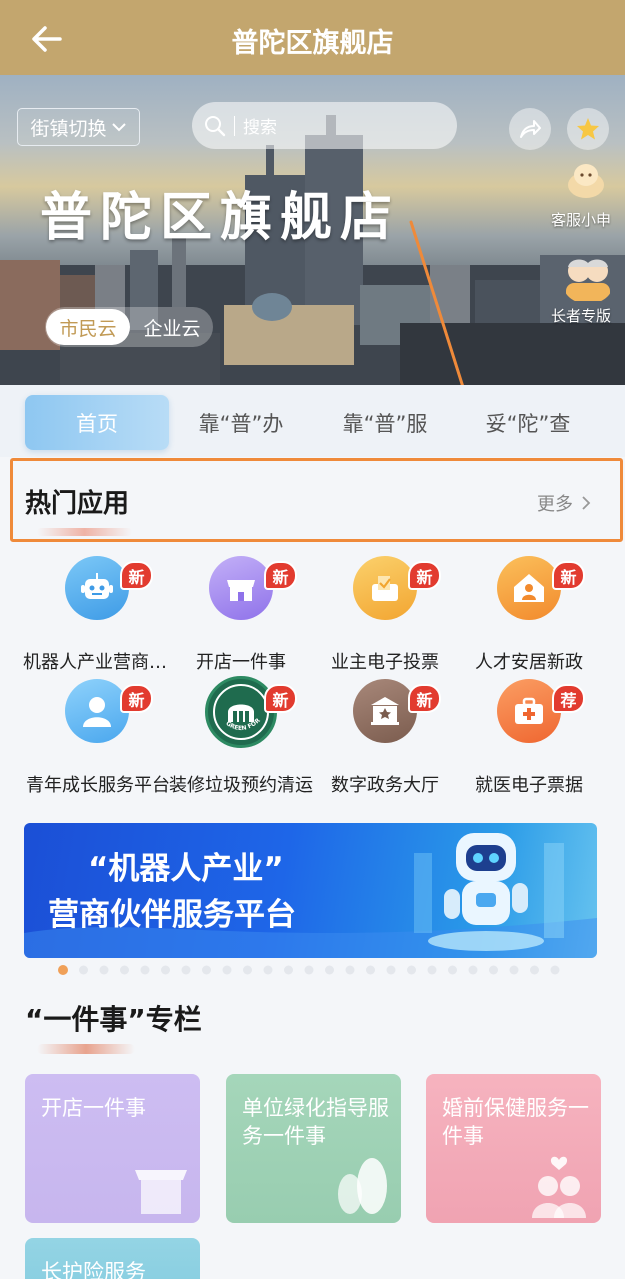  What do you see at coordinates (240, 711) in the screenshot?
I see `green-fortune-logo: GREEN FORTUNE` at bounding box center [240, 711].